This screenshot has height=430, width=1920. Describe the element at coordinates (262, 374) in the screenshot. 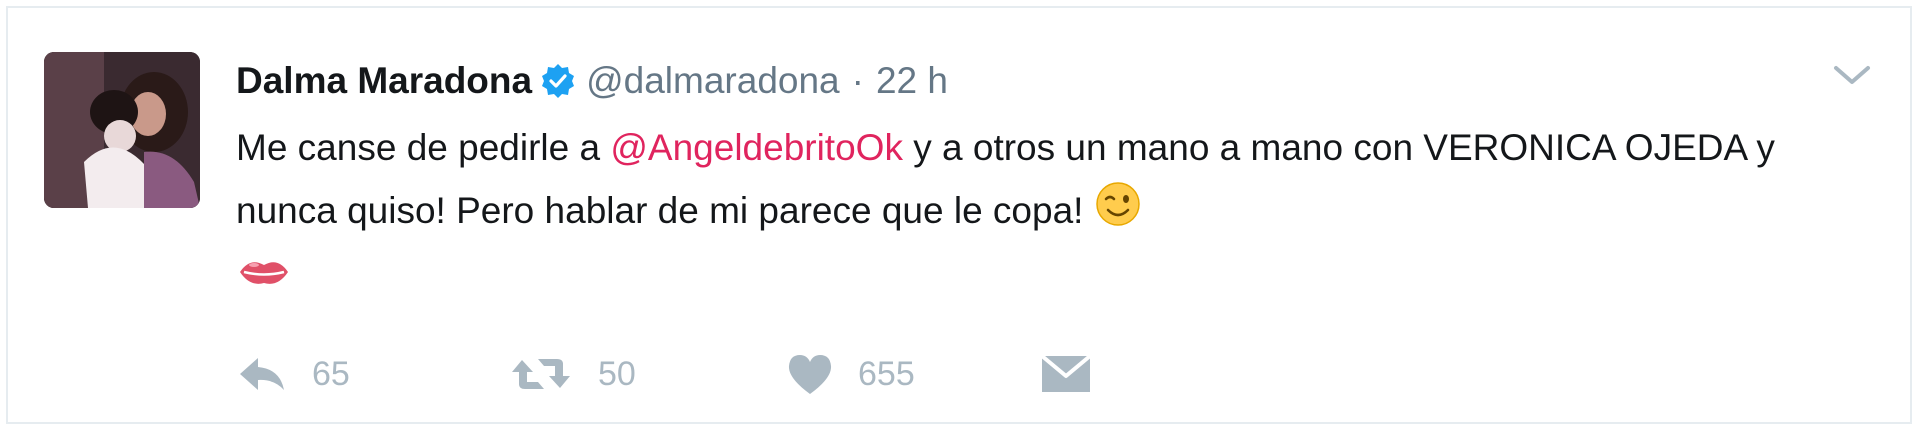

I see `reply-icon` at that location.